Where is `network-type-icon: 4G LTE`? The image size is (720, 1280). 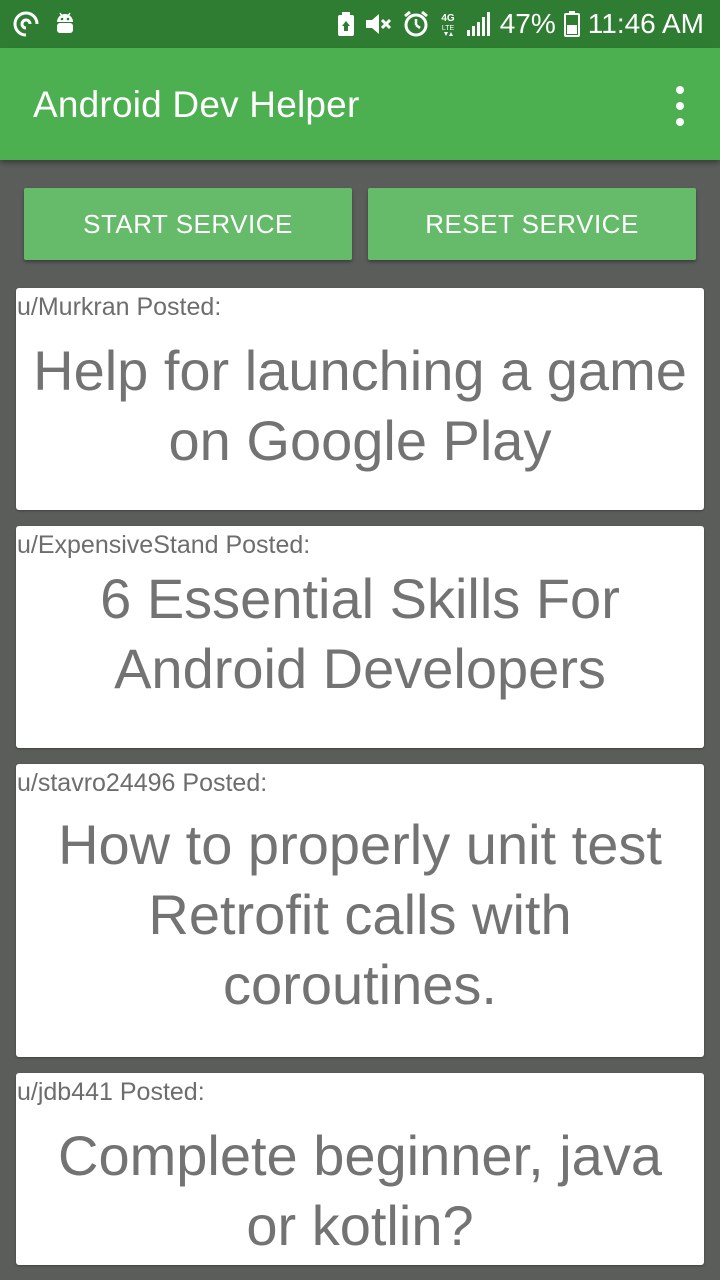
network-type-icon: 4G LTE is located at coordinates (448, 24).